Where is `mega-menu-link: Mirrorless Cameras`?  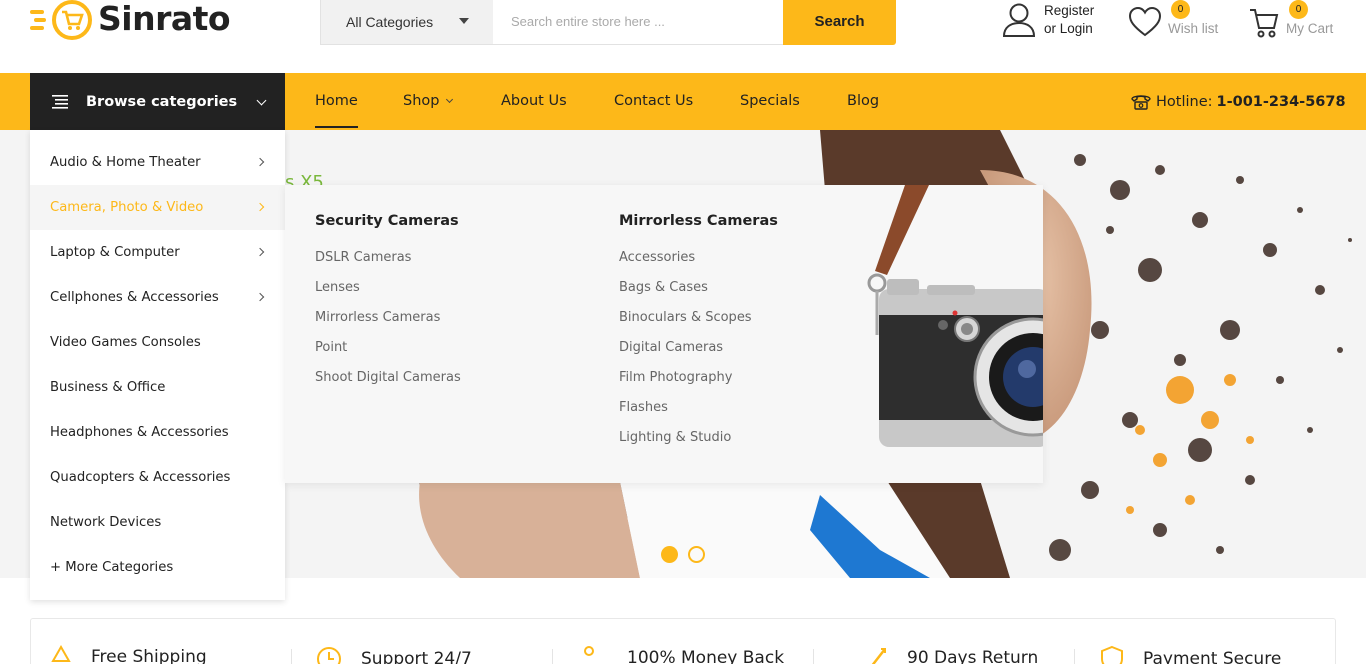 mega-menu-link: Mirrorless Cameras is located at coordinates (388, 318).